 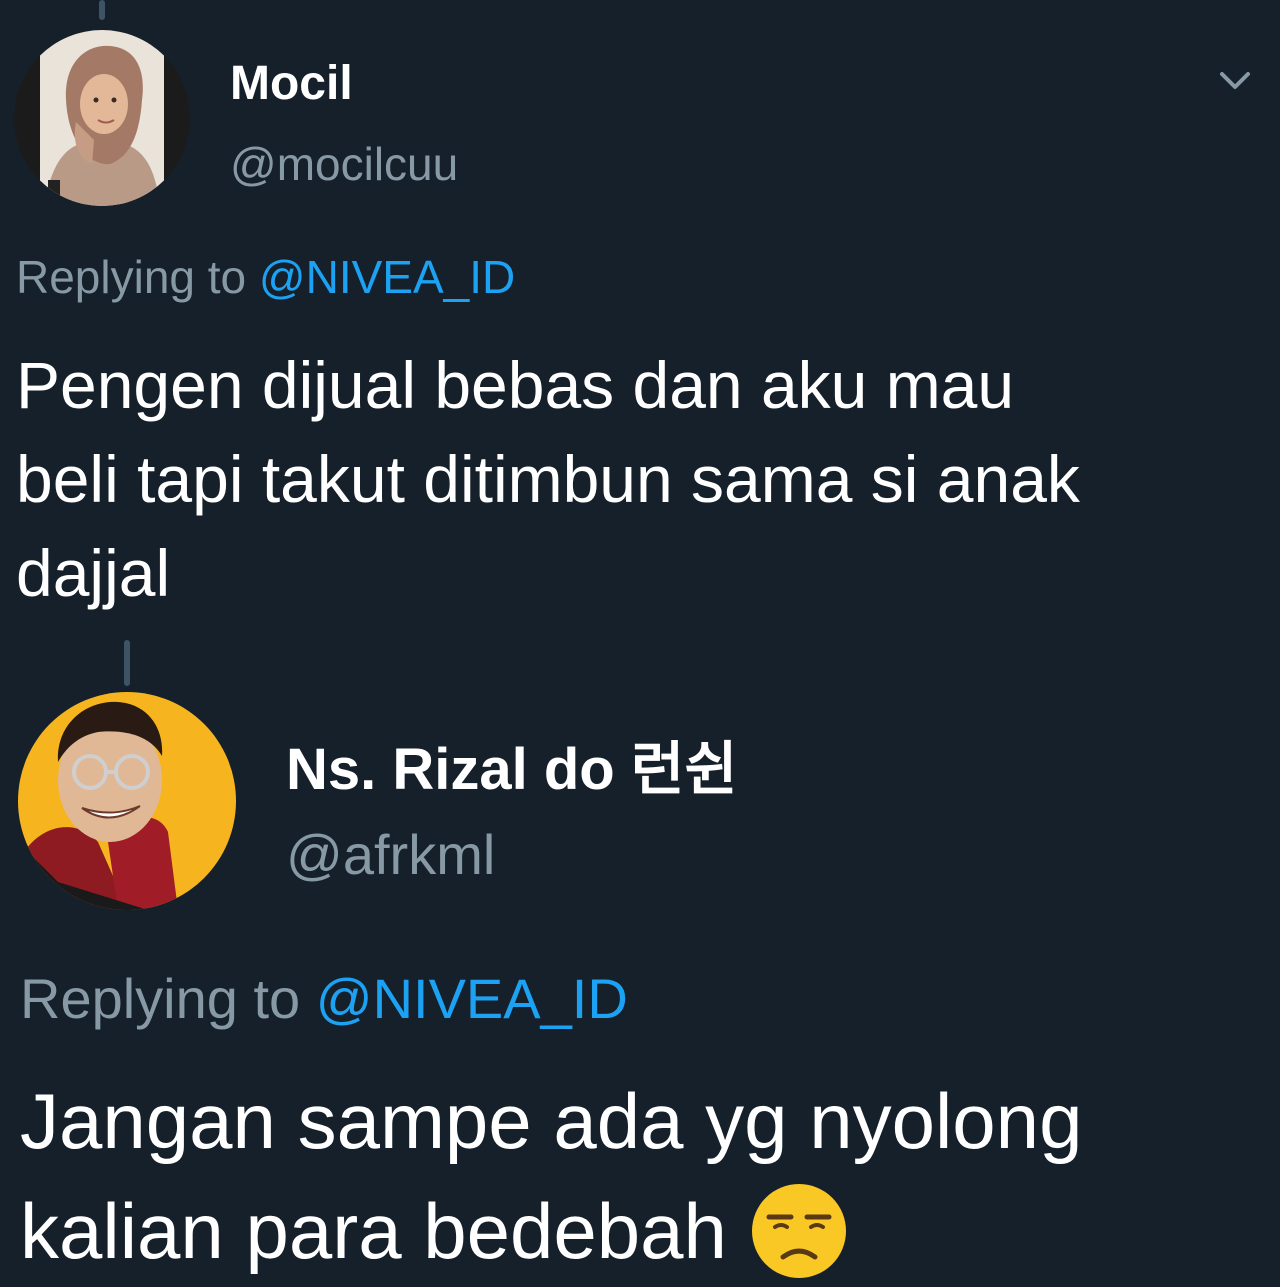 What do you see at coordinates (551, 1121) in the screenshot?
I see `tweet-text-line: Jangan sampe ada yg nyolong` at bounding box center [551, 1121].